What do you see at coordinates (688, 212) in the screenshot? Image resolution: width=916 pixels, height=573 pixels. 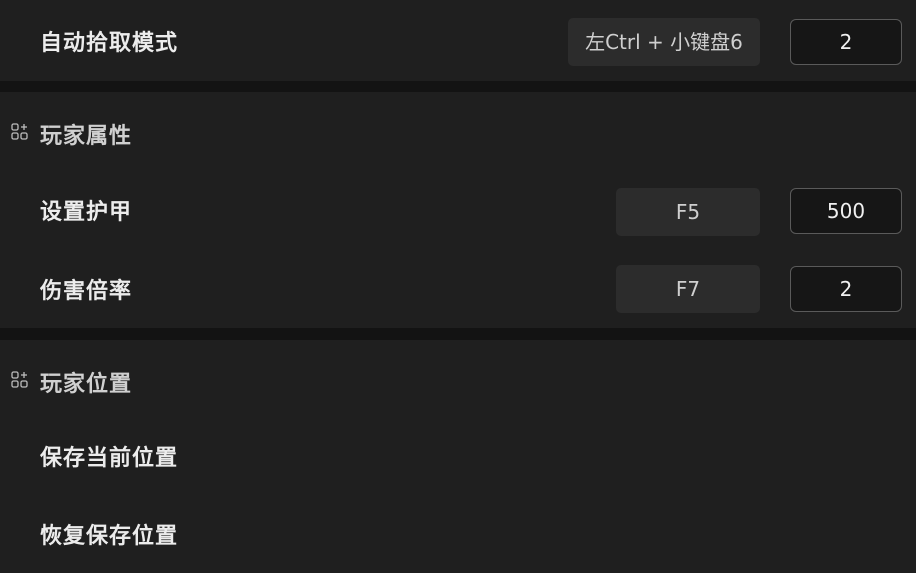 I see `set-armor-hotkey-button: F5` at bounding box center [688, 212].